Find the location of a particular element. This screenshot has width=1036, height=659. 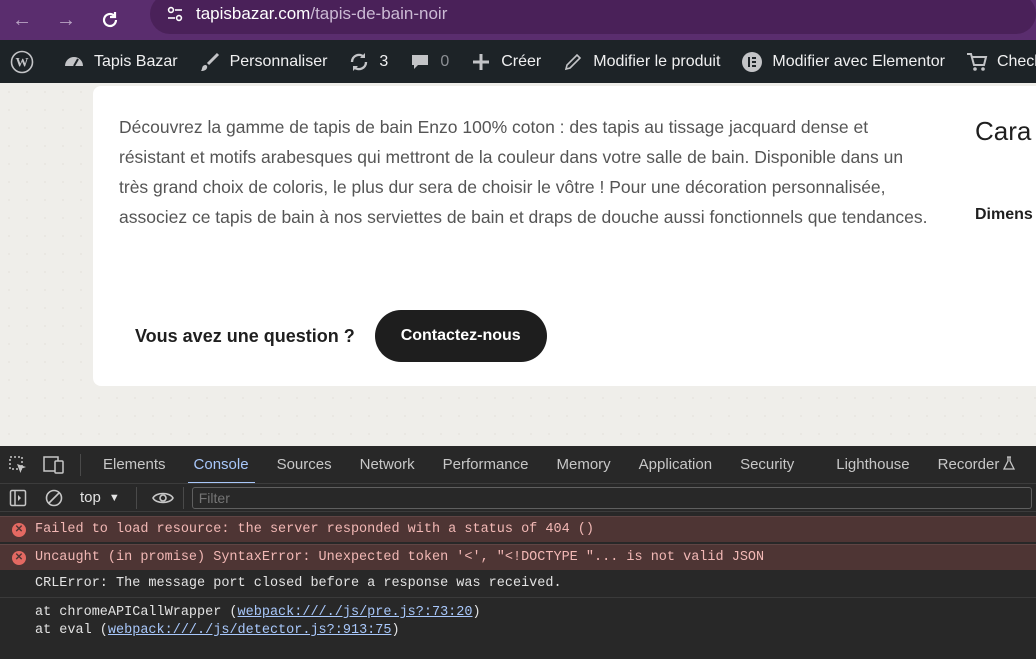

reload-button is located at coordinates (110, 20).